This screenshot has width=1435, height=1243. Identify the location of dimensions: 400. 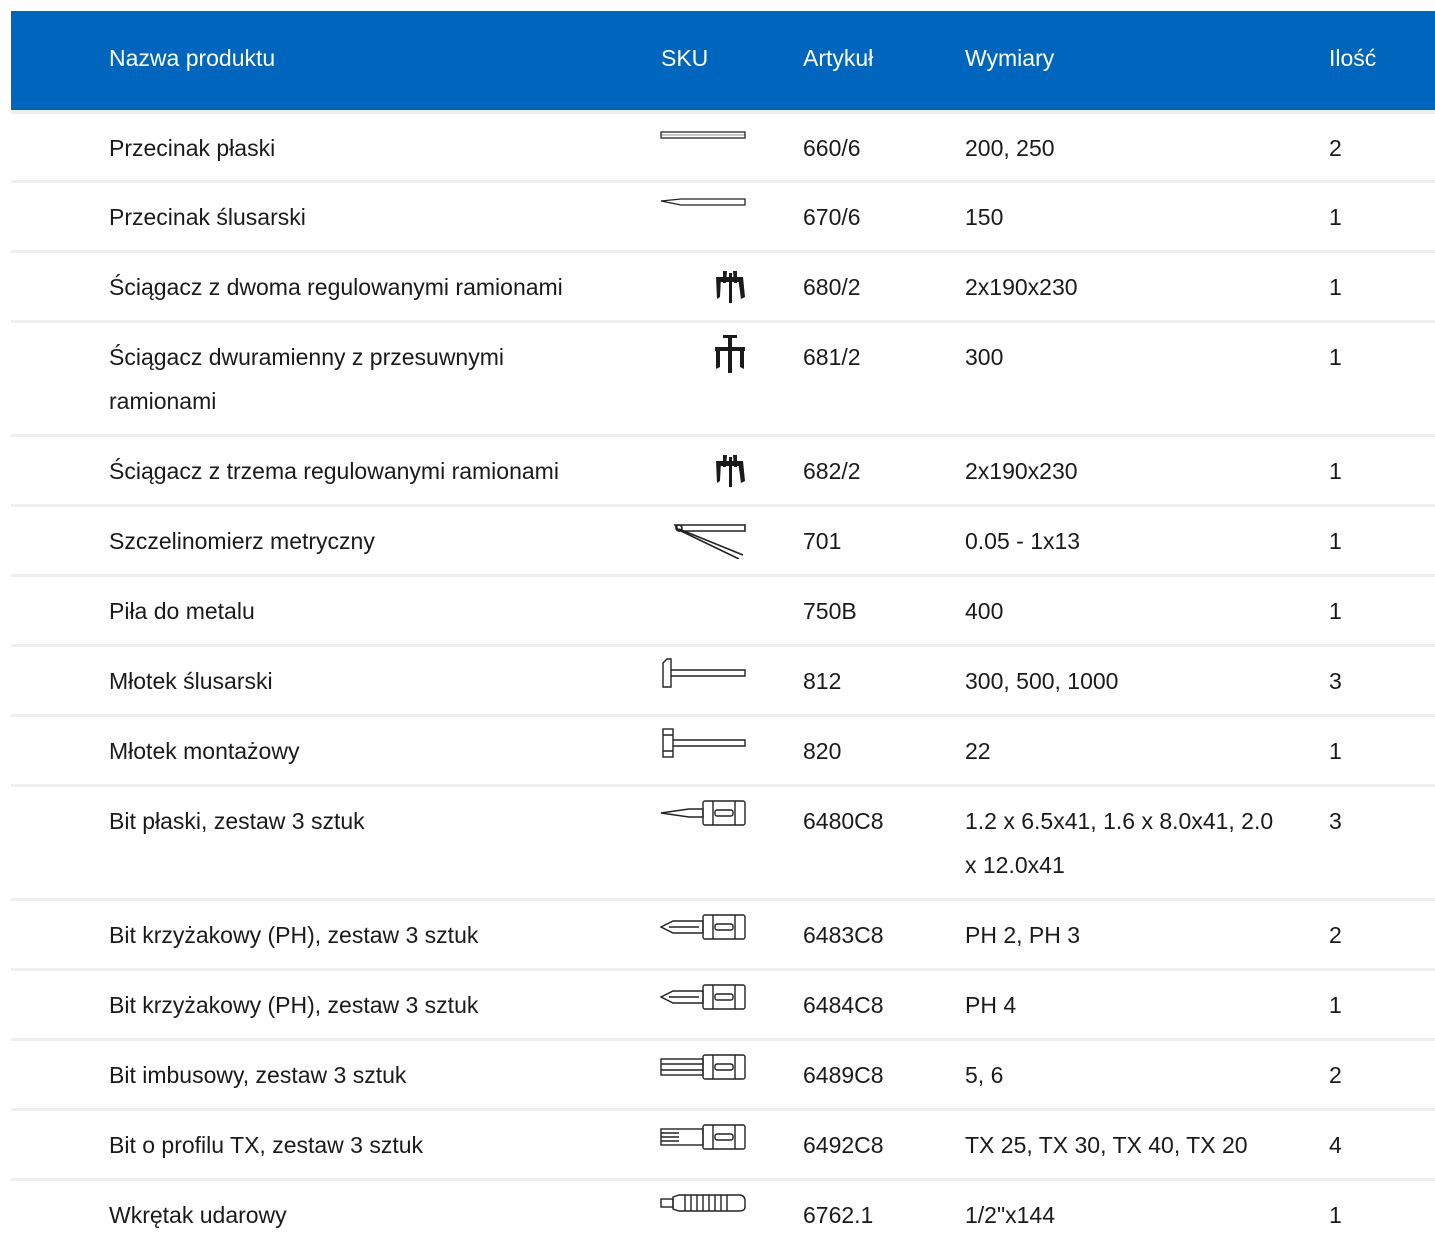
(984, 611).